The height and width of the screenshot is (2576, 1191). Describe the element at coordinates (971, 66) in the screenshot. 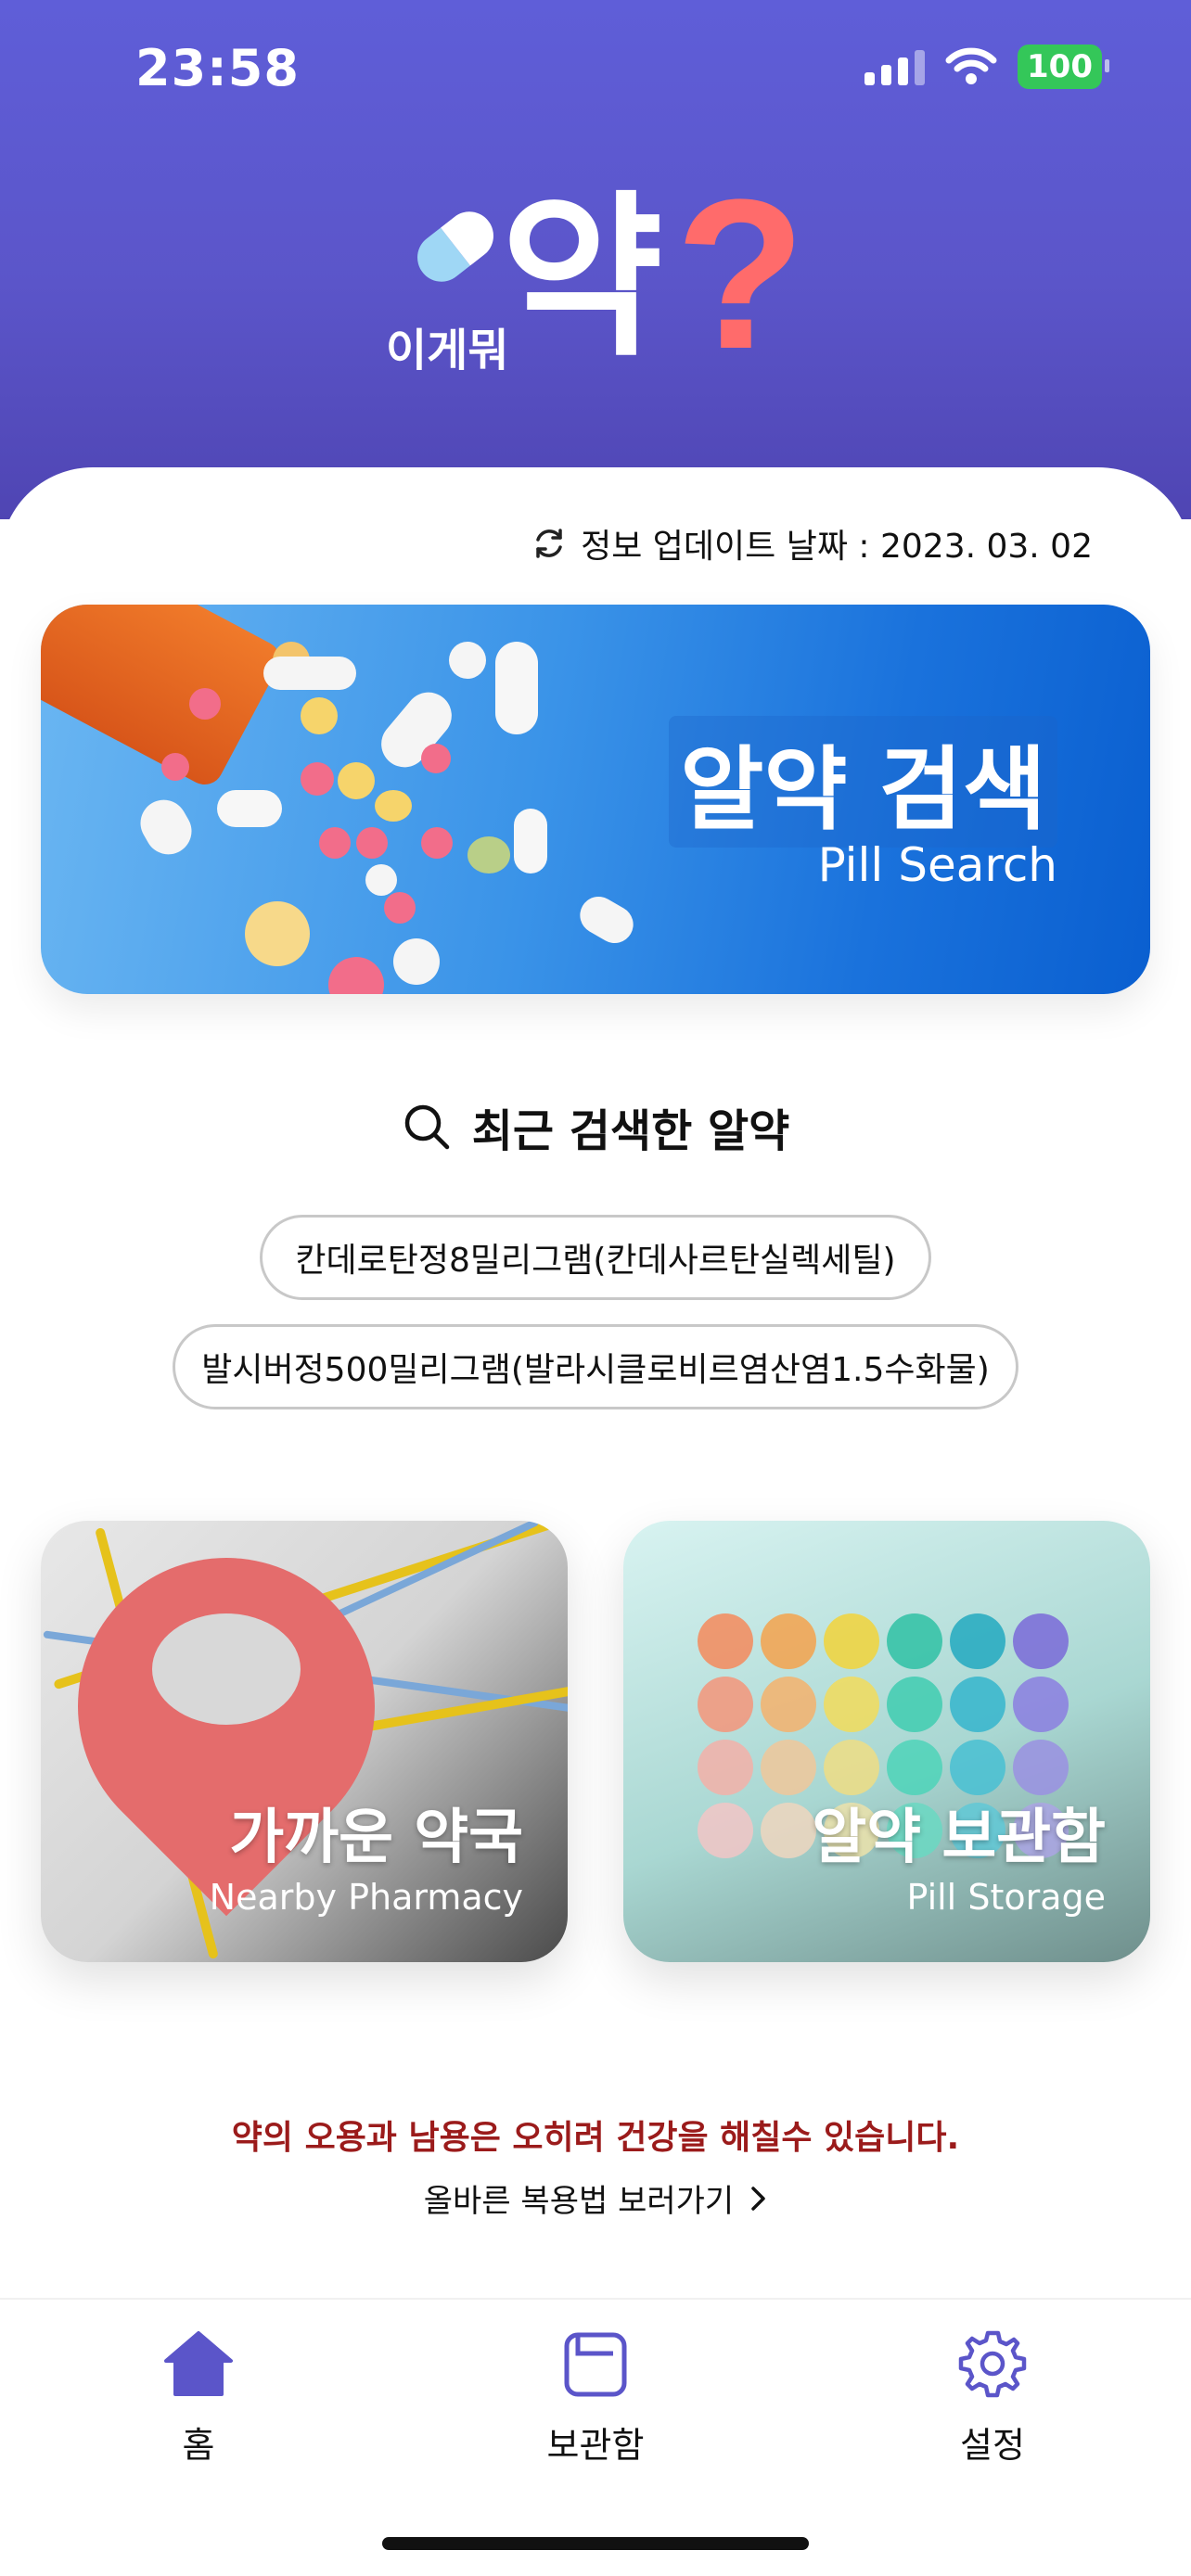

I see `wifi-icon` at that location.